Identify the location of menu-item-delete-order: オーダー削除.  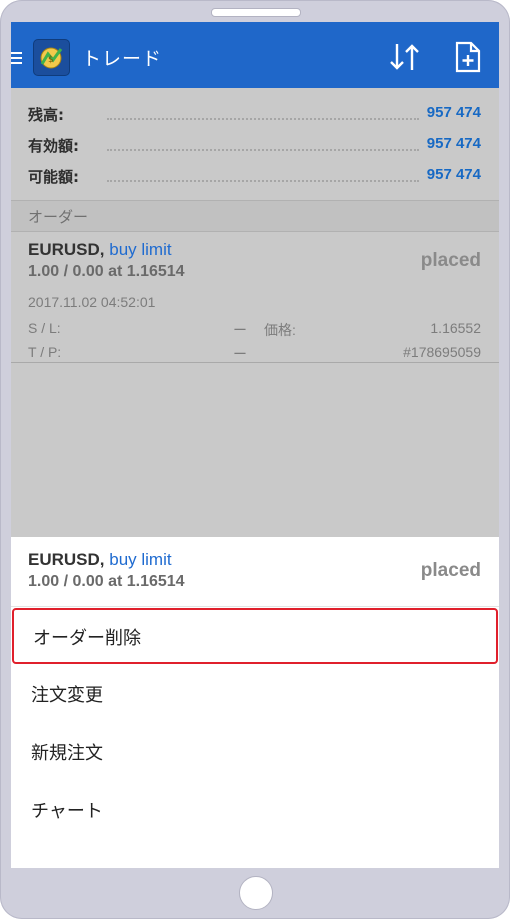
(255, 636).